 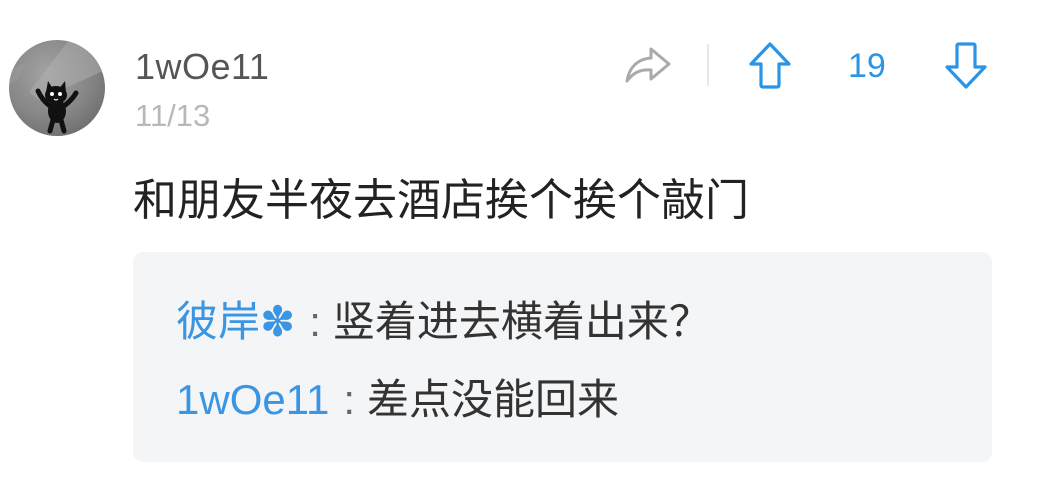 I want to click on downvote-button, so click(x=966, y=65).